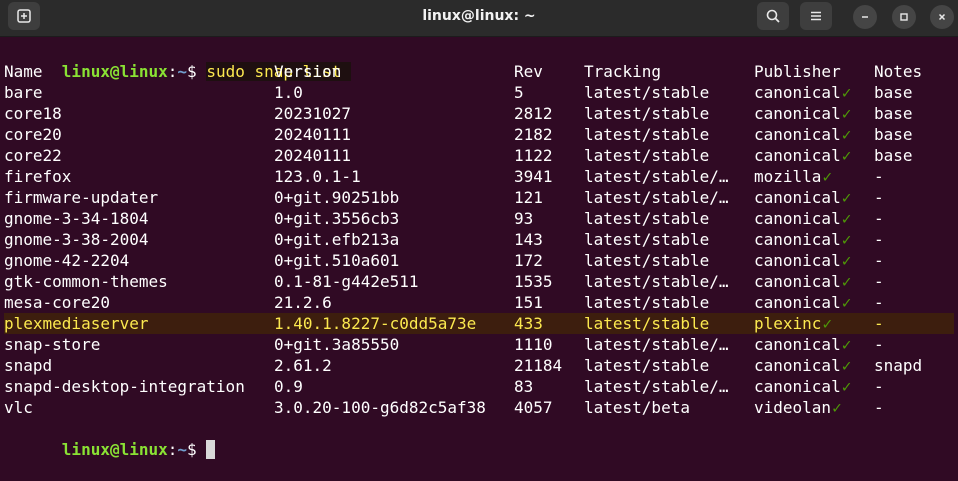 This screenshot has width=958, height=481. I want to click on cell-publisher: plexinc✓, so click(793, 323).